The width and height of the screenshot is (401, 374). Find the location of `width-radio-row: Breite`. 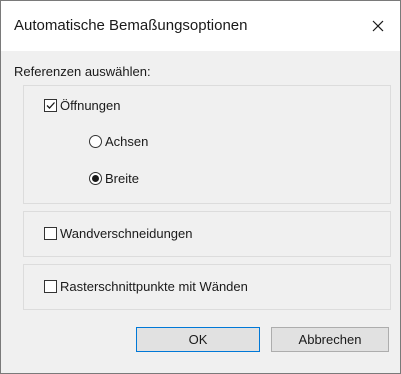

width-radio-row: Breite is located at coordinates (114, 178).